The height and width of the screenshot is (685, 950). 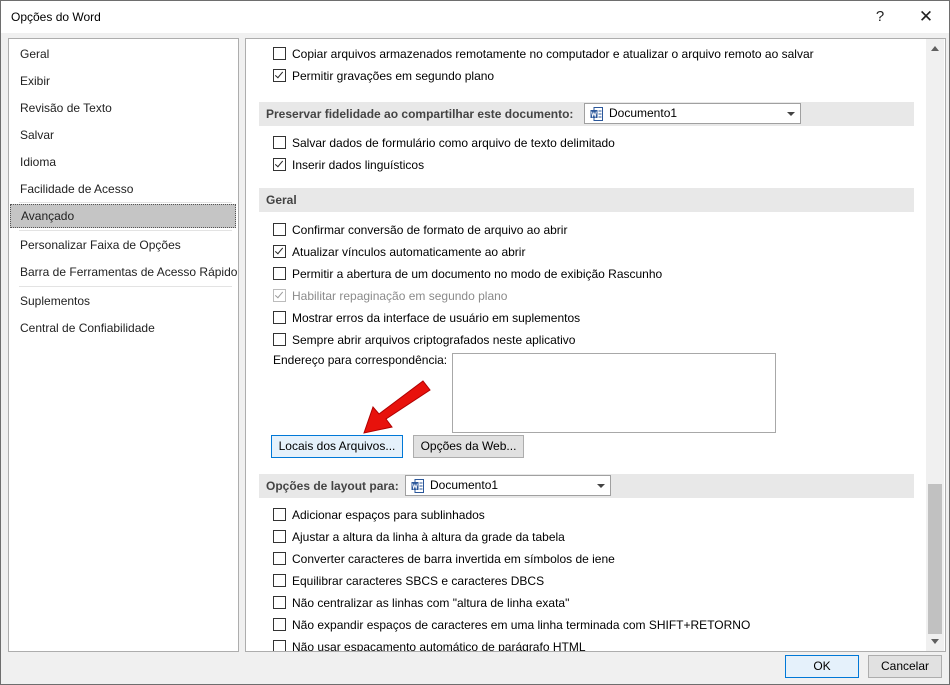 I want to click on background-repagination-label: Habilitar repaginação em segundo plano, so click(x=400, y=296).